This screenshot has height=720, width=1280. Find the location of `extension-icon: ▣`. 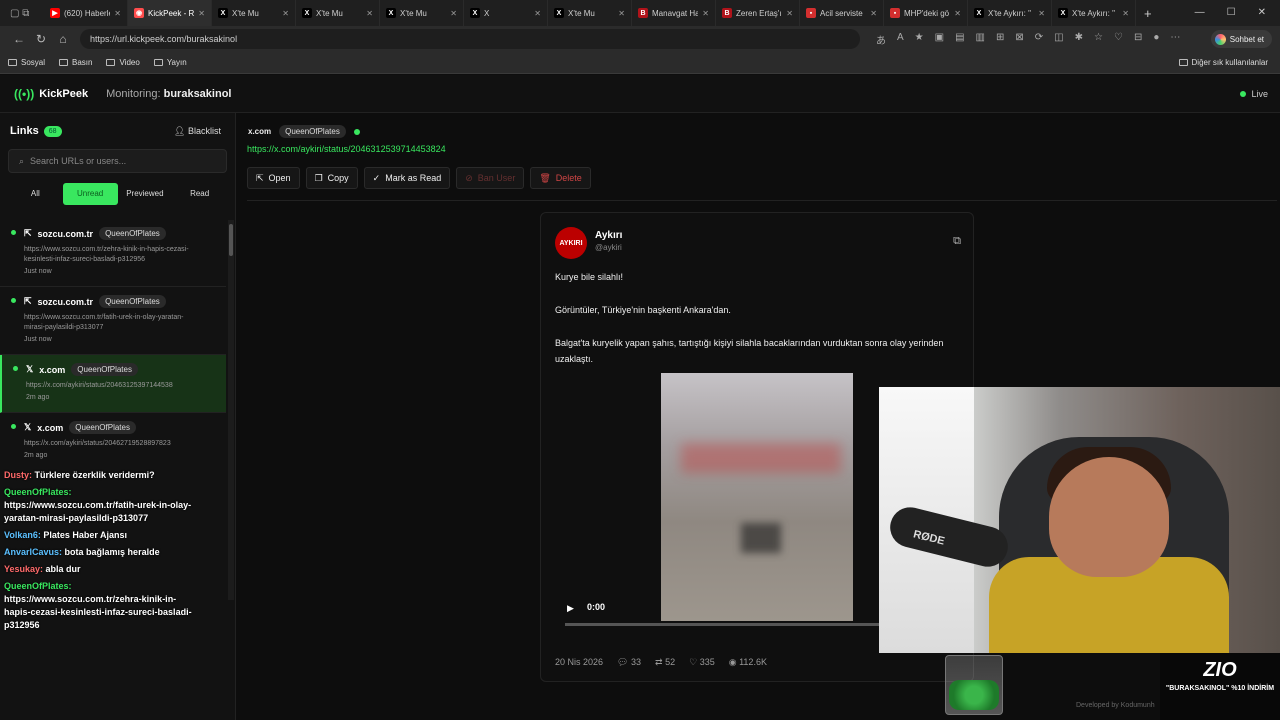

extension-icon: ▣ is located at coordinates (939, 39).